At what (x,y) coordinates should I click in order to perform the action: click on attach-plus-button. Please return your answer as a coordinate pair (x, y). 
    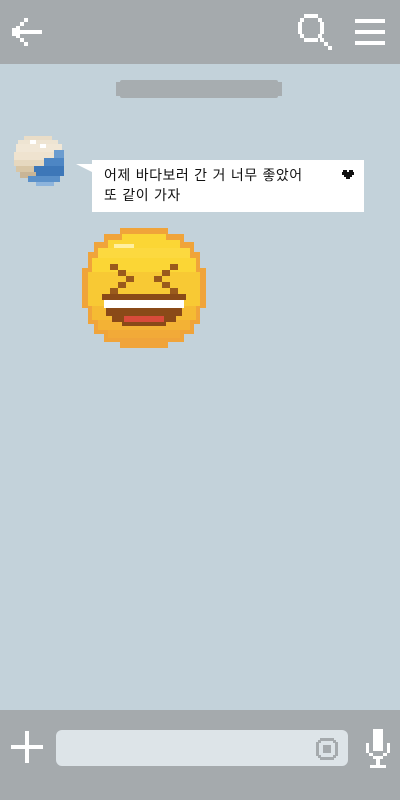
    Looking at the image, I should click on (27, 747).